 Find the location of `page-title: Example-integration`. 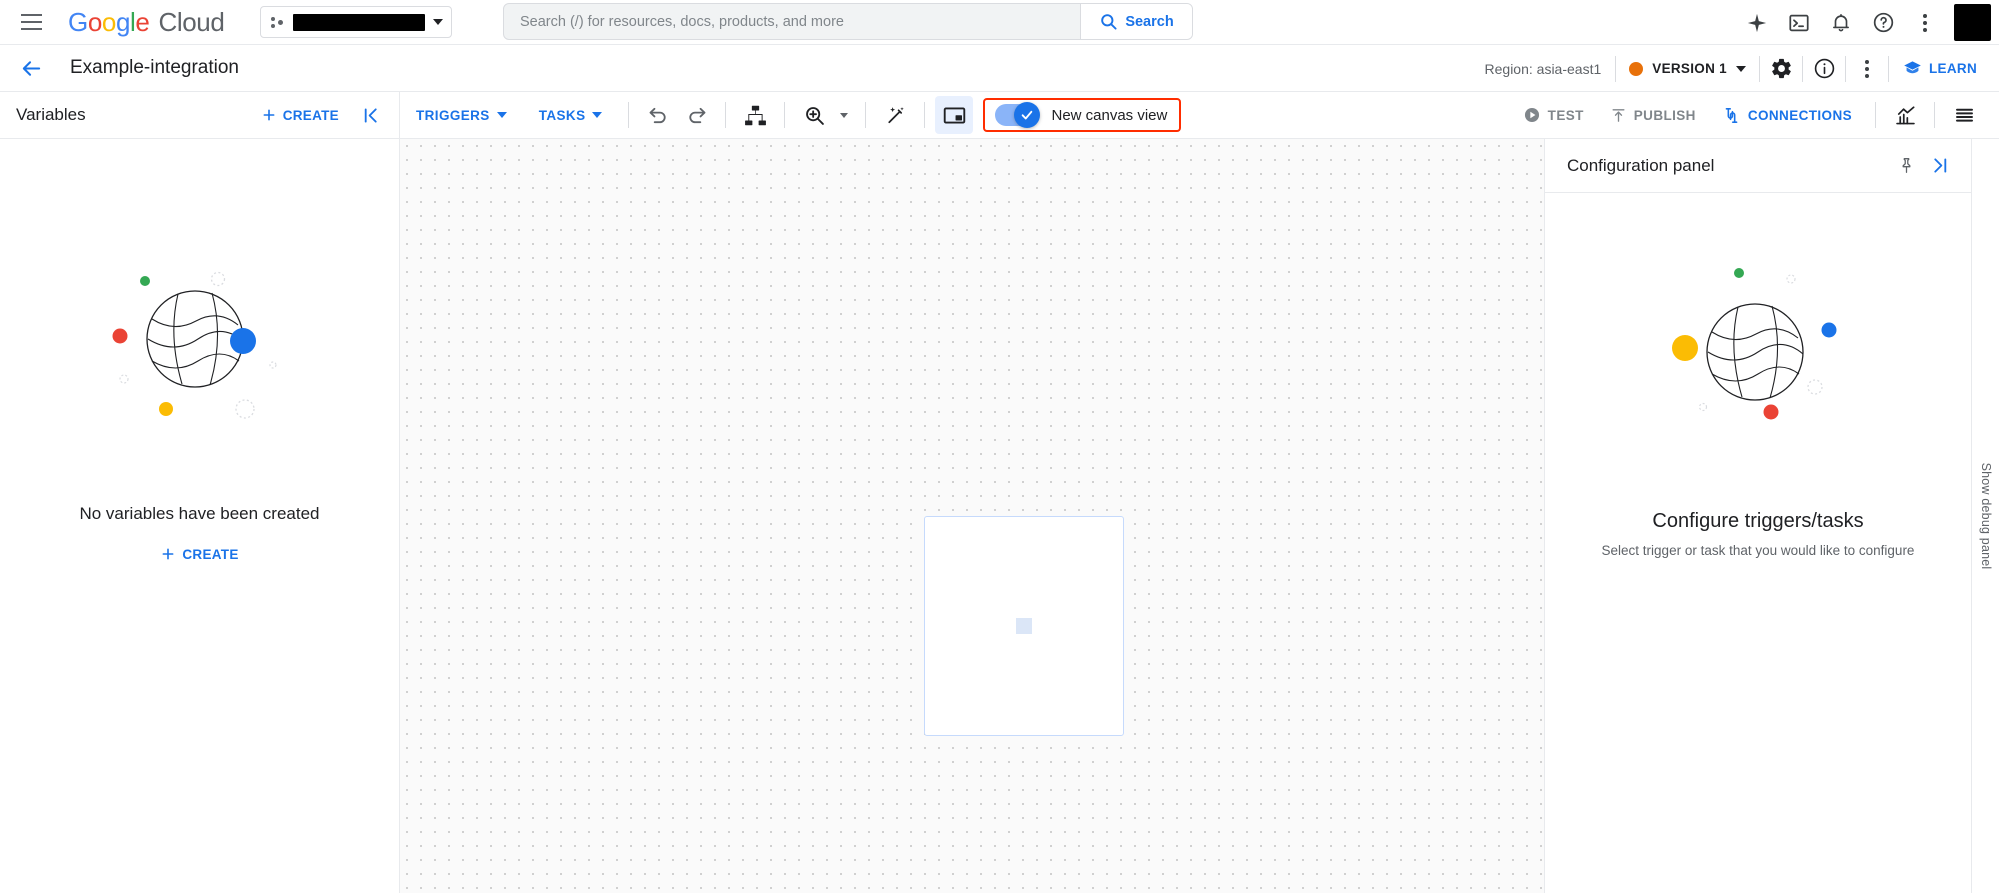

page-title: Example-integration is located at coordinates (154, 67).